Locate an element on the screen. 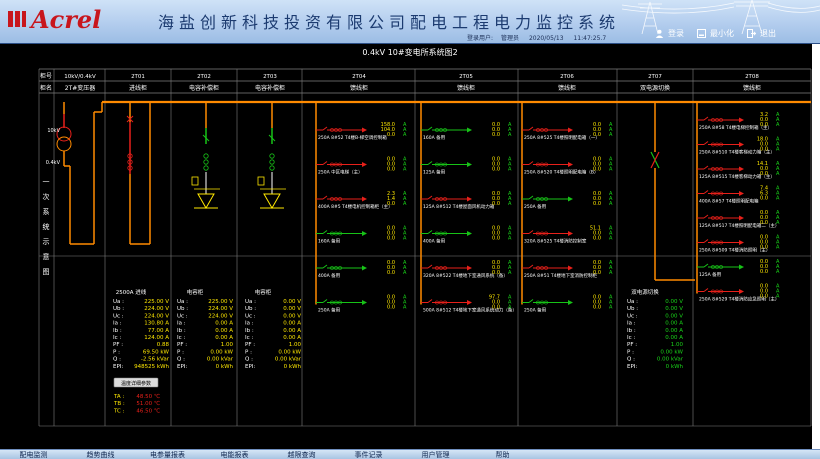 The image size is (820, 459). feeder-label: 160A 备用 is located at coordinates (434, 137).